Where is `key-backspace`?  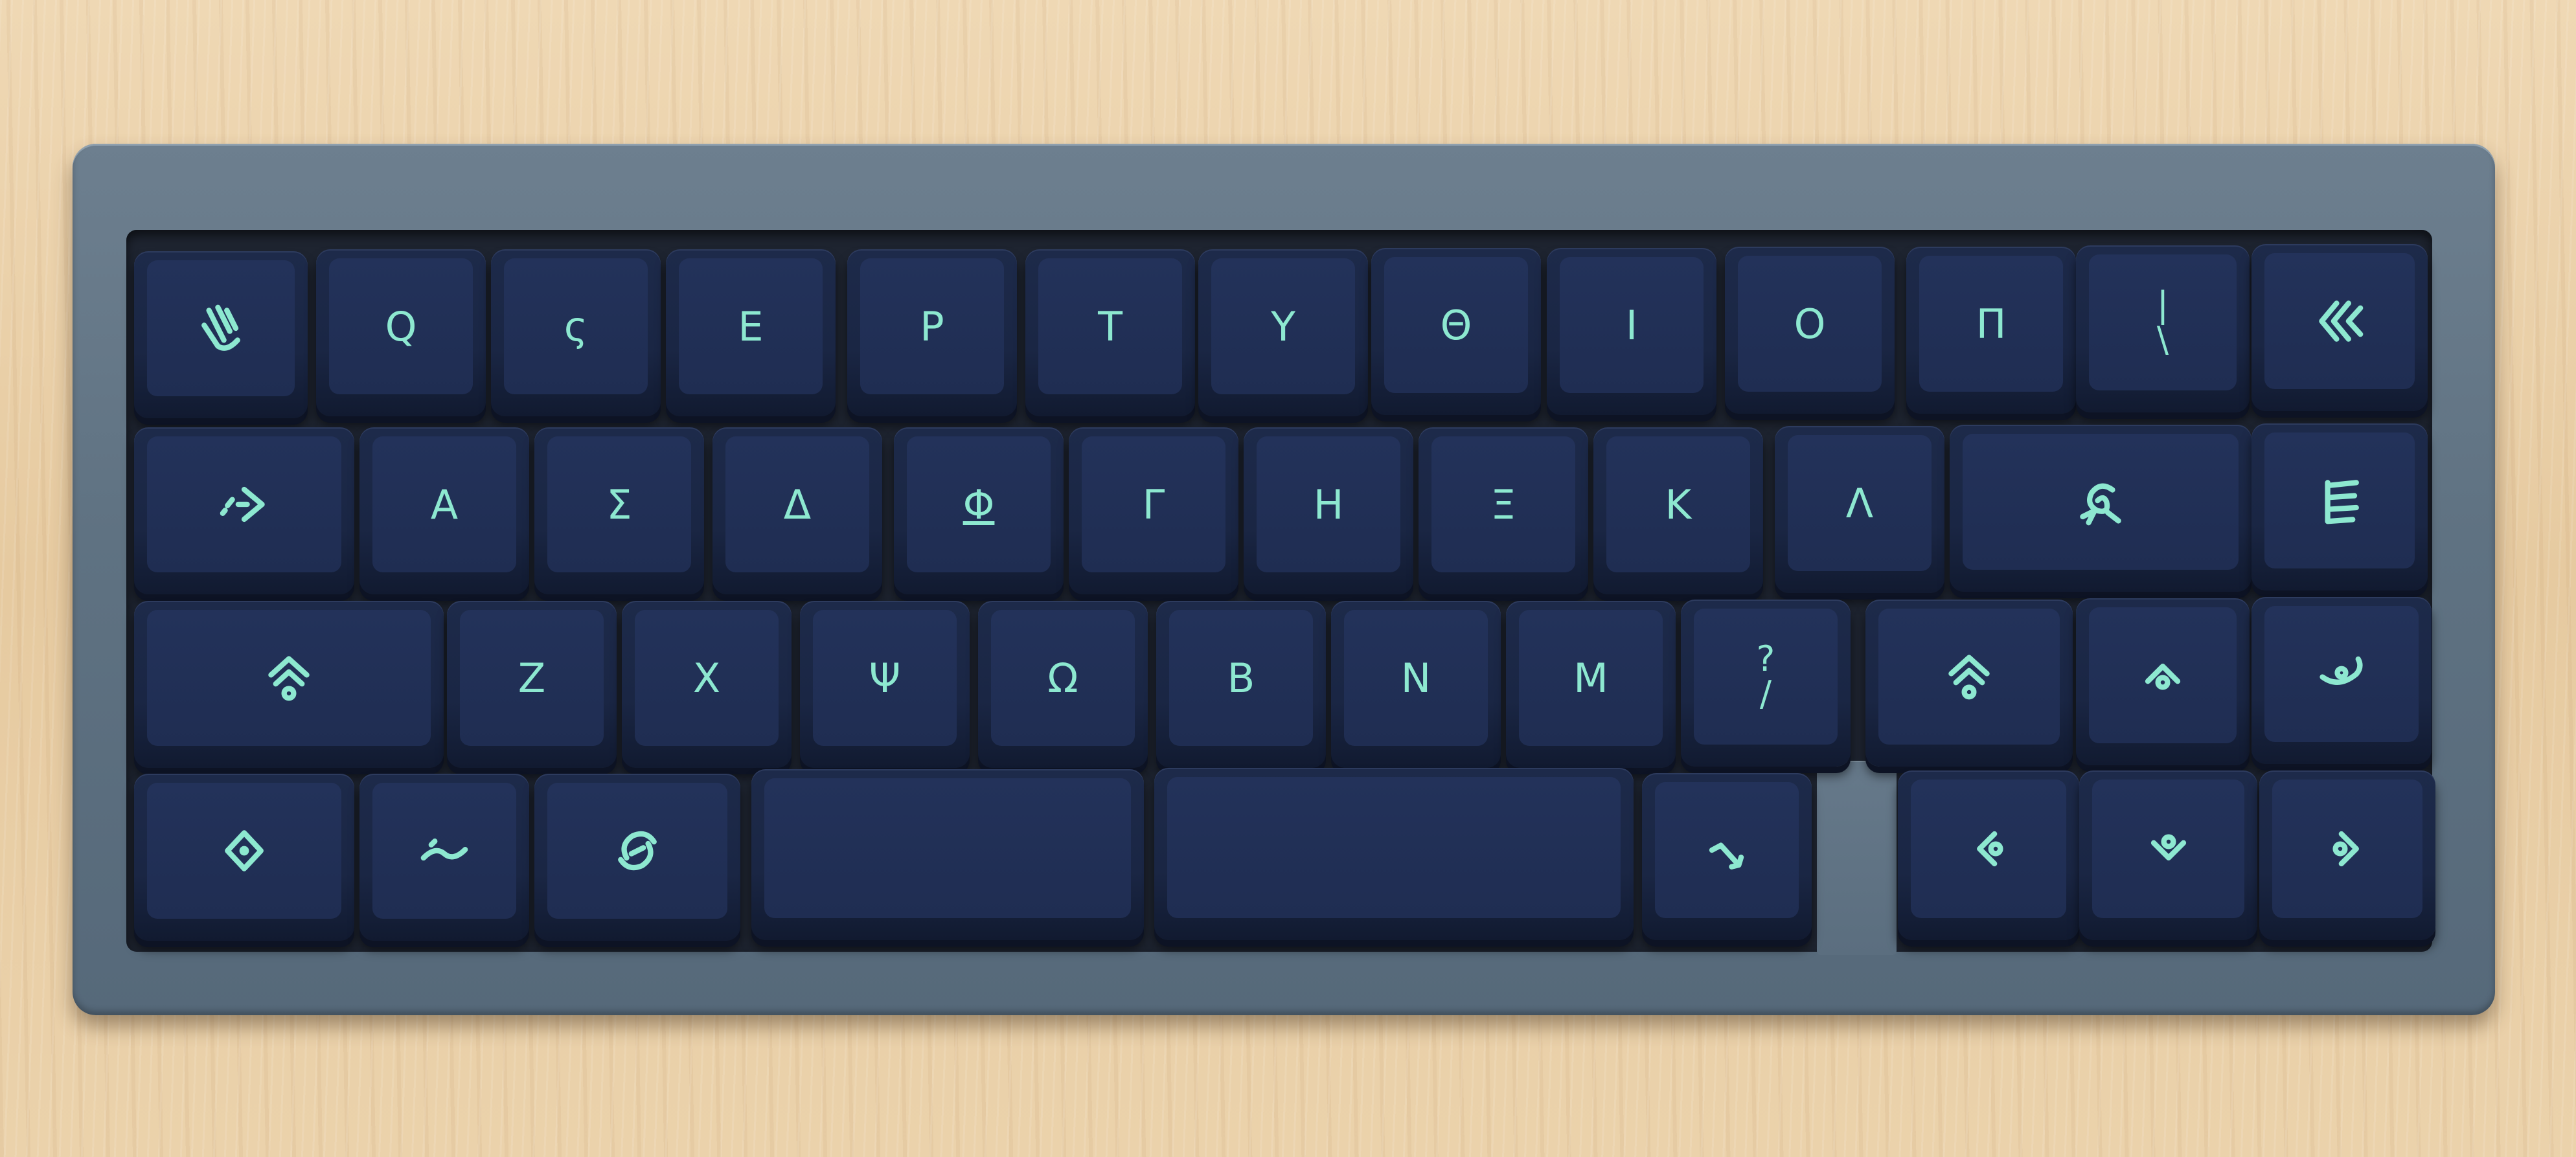
key-backspace is located at coordinates (2340, 327).